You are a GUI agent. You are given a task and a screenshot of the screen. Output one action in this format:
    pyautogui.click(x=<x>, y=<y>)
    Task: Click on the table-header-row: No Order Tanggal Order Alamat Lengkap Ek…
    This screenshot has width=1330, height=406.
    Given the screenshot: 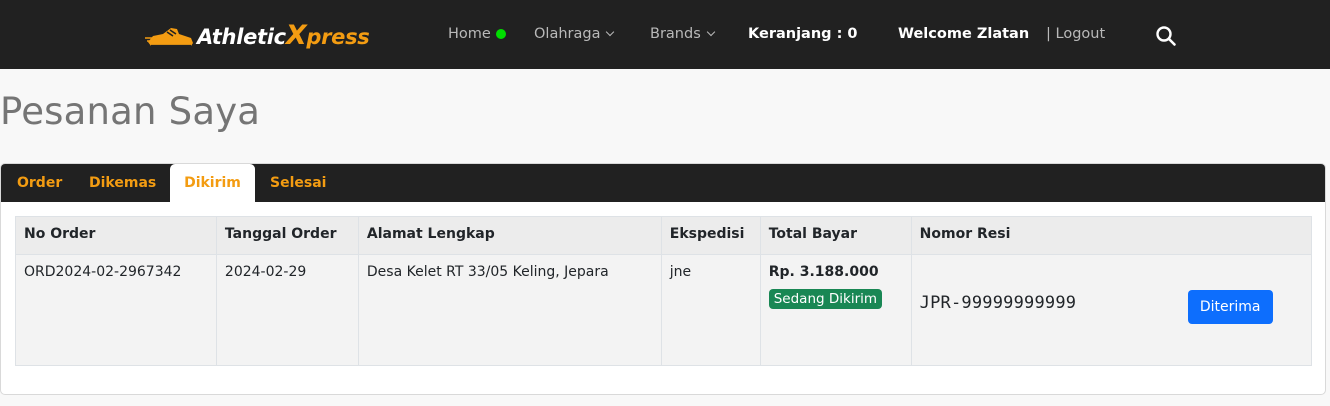 What is the action you would take?
    pyautogui.click(x=664, y=235)
    